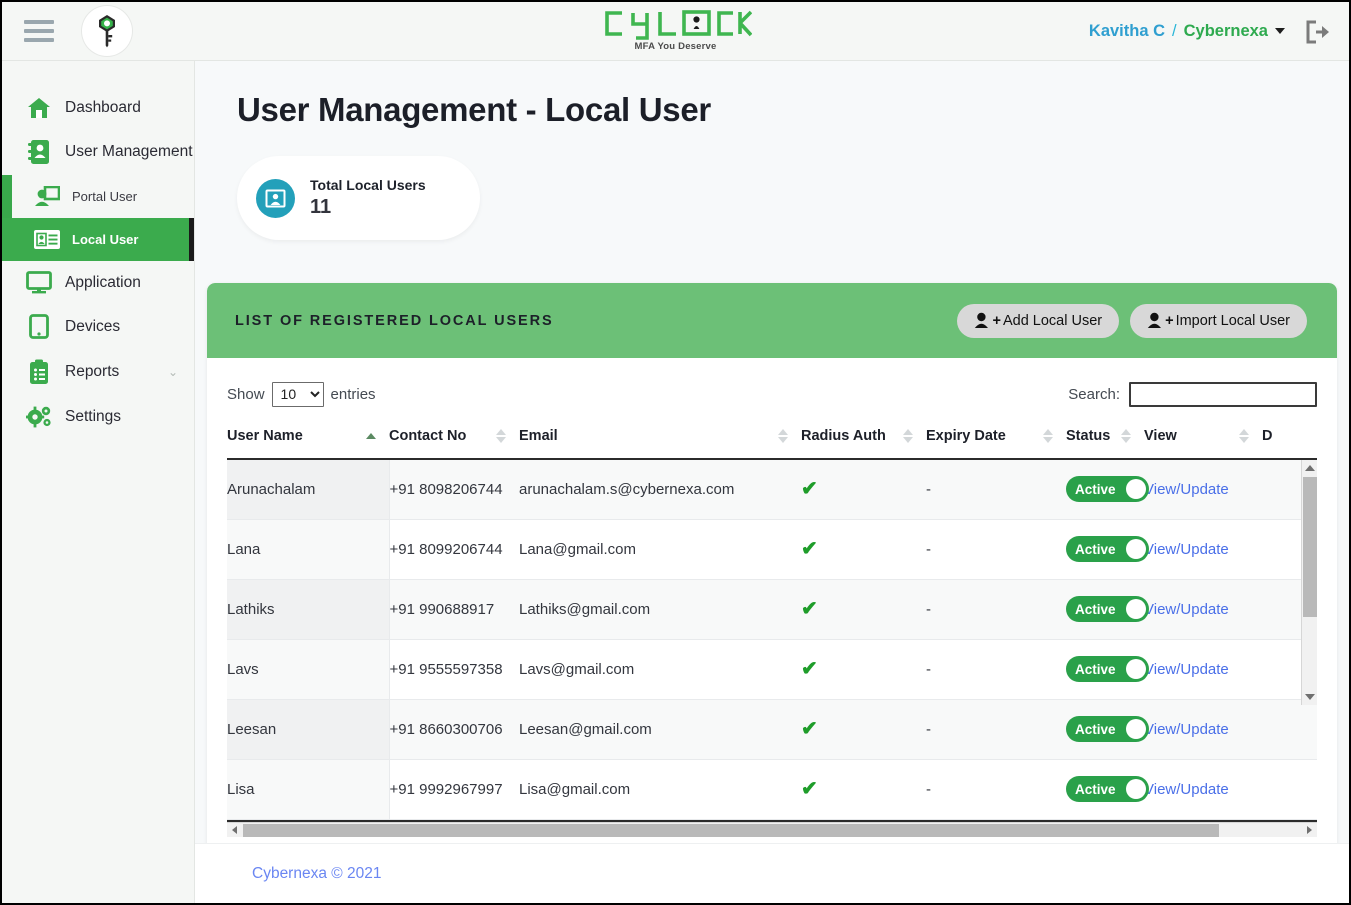 The height and width of the screenshot is (905, 1351). Describe the element at coordinates (321, 207) in the screenshot. I see `stat-card-value: 11` at that location.